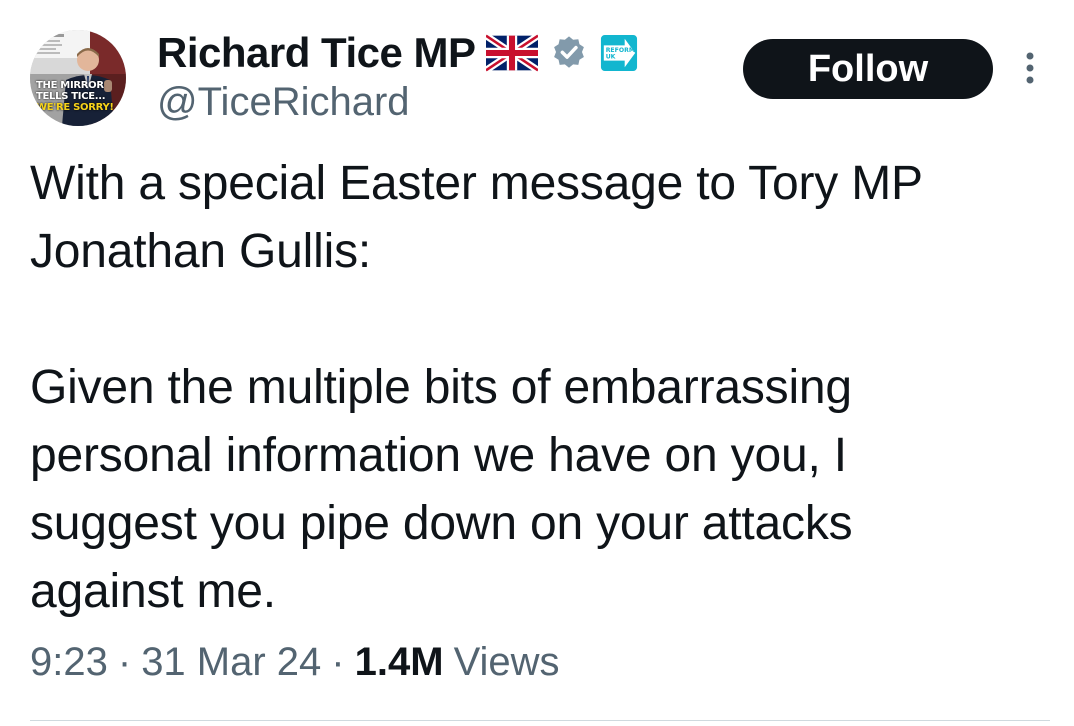 The image size is (1074, 726). I want to click on avatar-caption-line1: THE MIRROR, so click(70, 85).